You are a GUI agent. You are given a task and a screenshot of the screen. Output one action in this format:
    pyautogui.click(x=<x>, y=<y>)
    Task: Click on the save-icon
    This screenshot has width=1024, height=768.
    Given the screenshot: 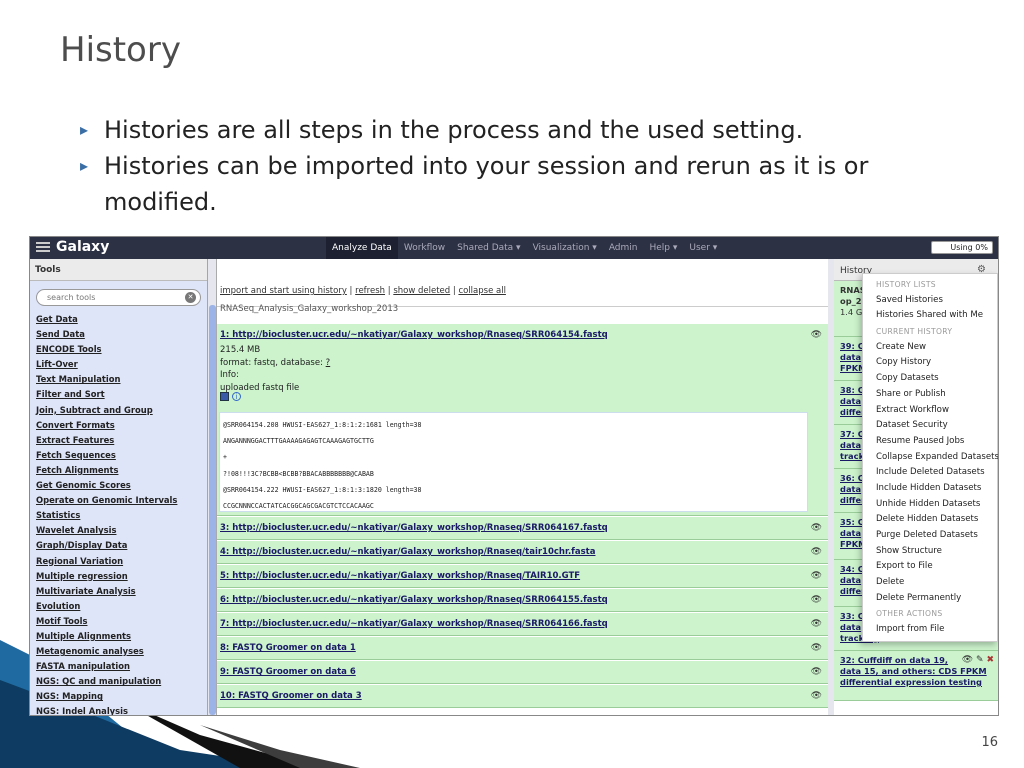 What is the action you would take?
    pyautogui.click(x=224, y=396)
    